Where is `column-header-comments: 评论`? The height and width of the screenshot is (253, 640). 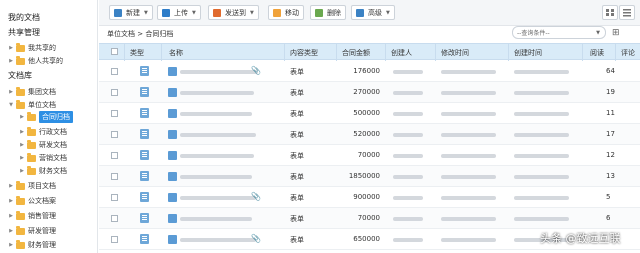 column-header-comments: 评论 is located at coordinates (628, 53).